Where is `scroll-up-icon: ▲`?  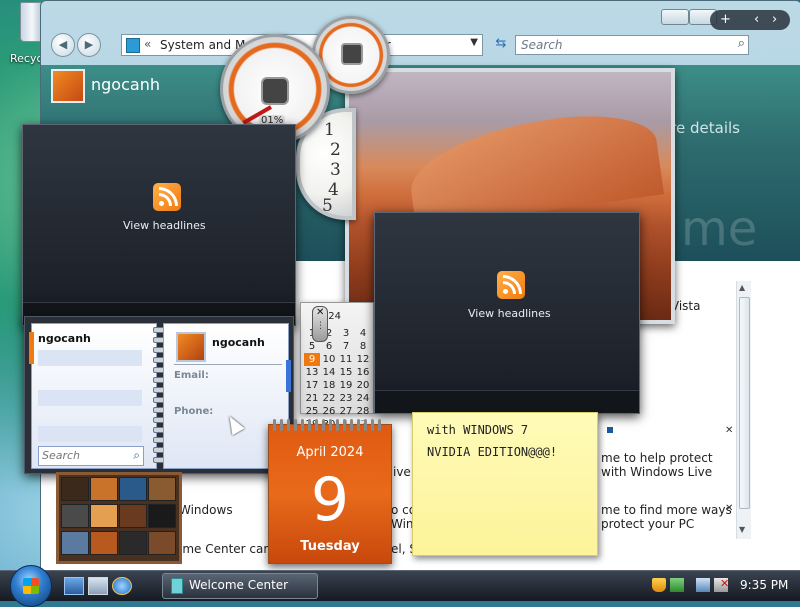
scroll-up-icon: ▲ is located at coordinates (742, 287).